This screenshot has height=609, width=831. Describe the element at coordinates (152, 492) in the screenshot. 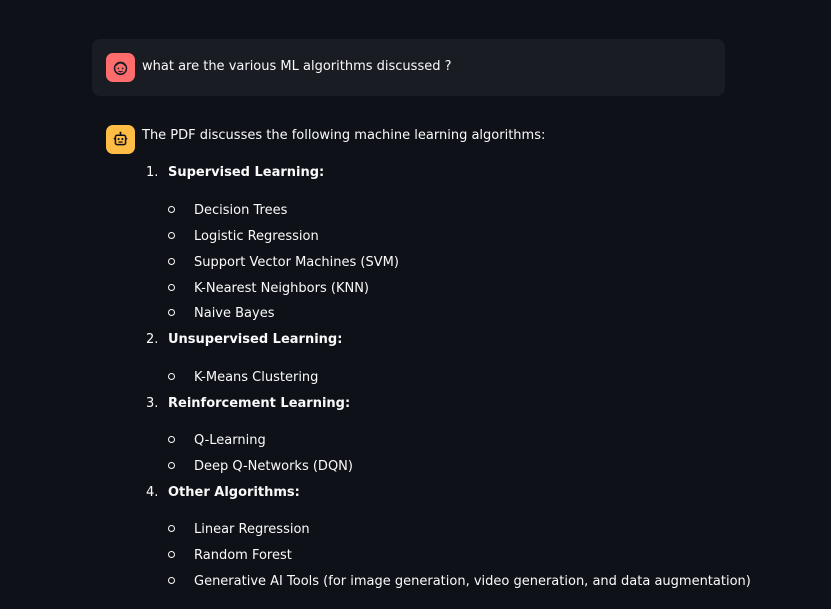

I see `section-number: 4.` at that location.